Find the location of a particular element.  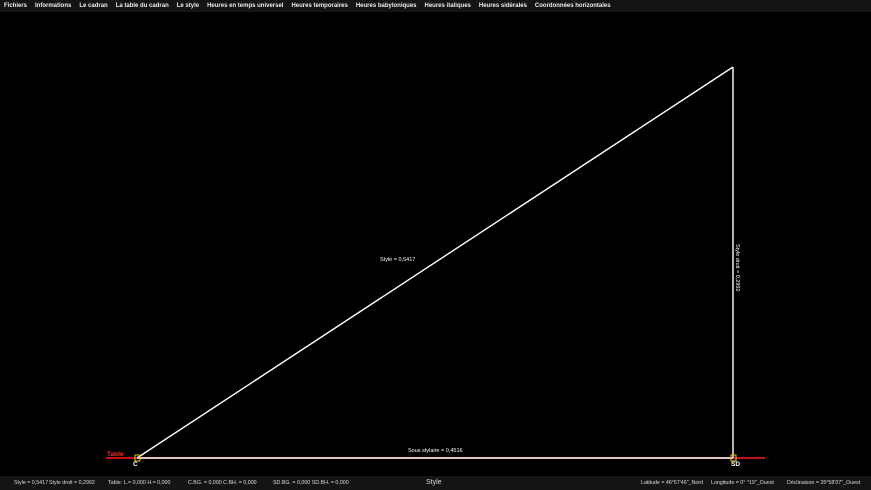

menu-le-cadran: Le cadran is located at coordinates (93, 6).